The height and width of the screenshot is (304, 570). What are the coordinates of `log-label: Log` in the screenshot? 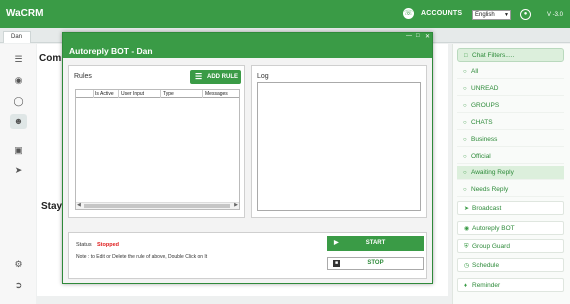 It's located at (263, 76).